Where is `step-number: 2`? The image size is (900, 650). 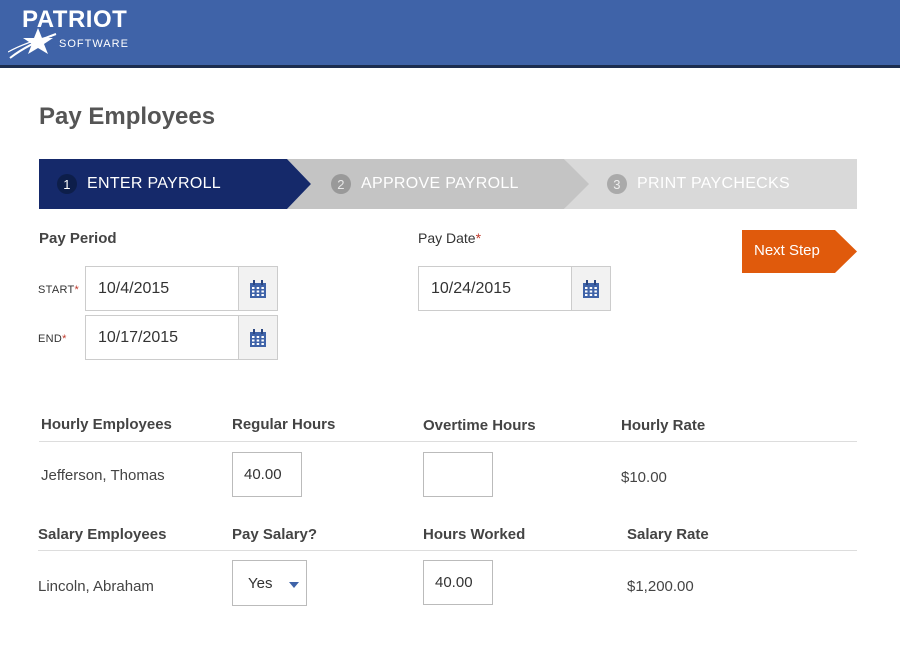
step-number: 2 is located at coordinates (341, 184).